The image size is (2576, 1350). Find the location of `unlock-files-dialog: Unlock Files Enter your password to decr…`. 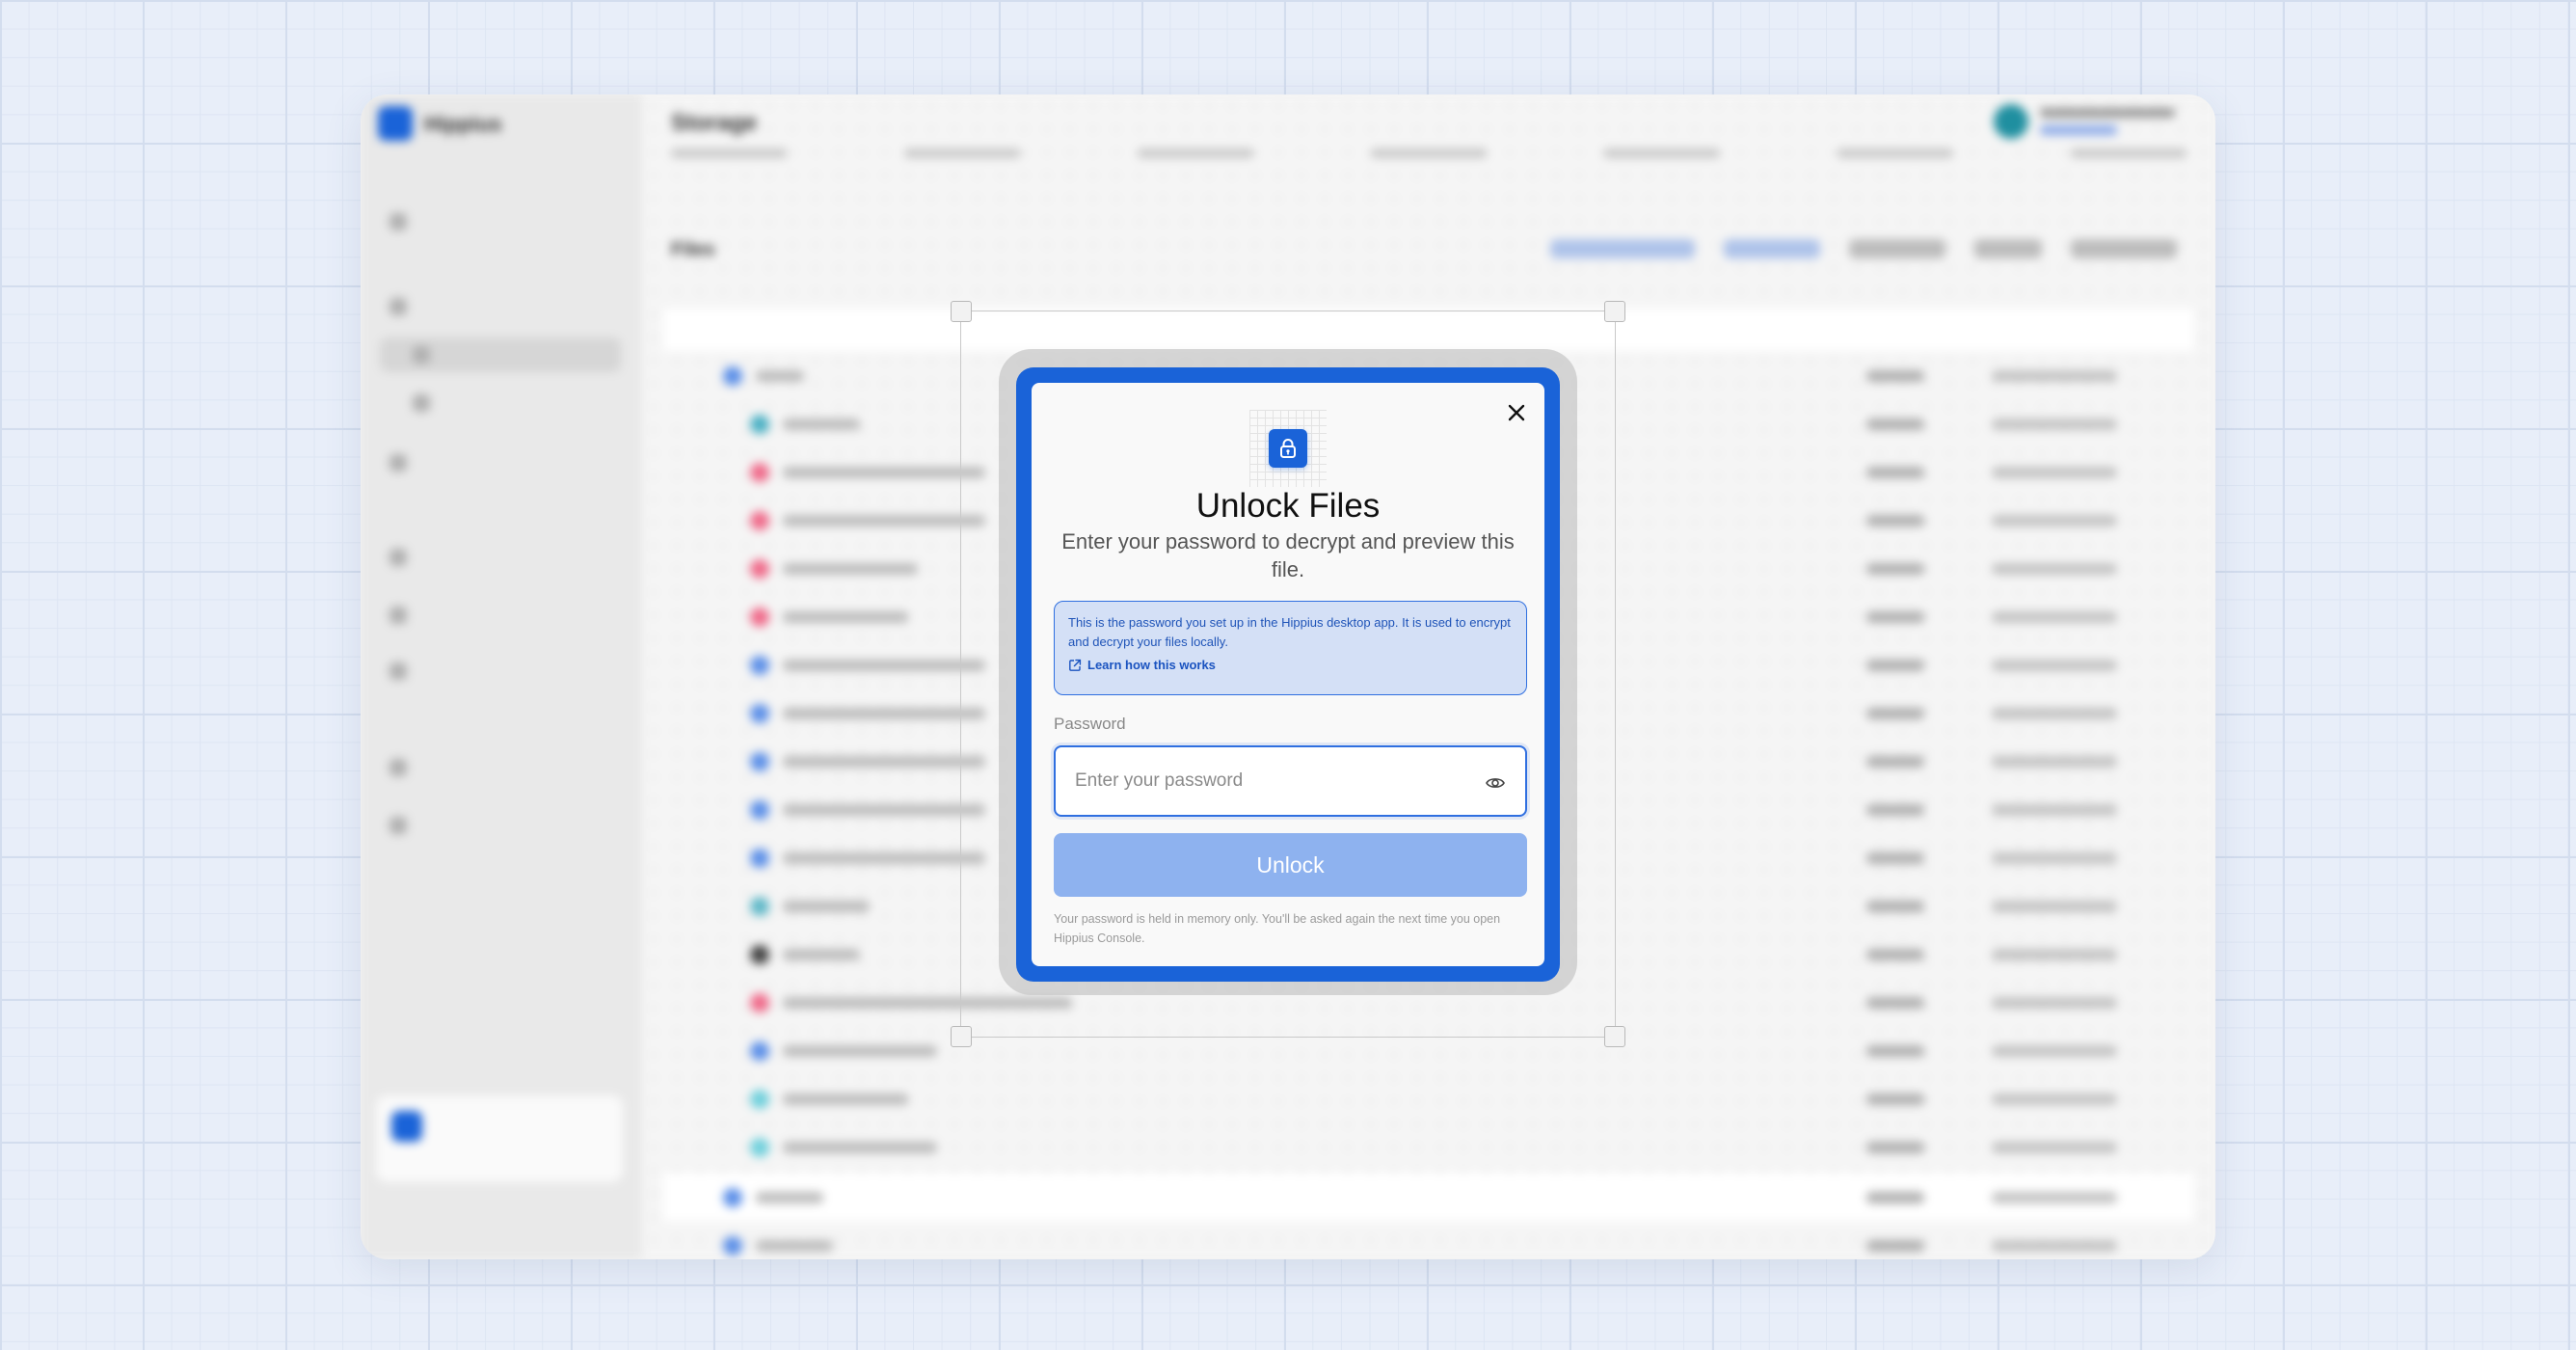

unlock-files-dialog: Unlock Files Enter your password to decr… is located at coordinates (1288, 674).